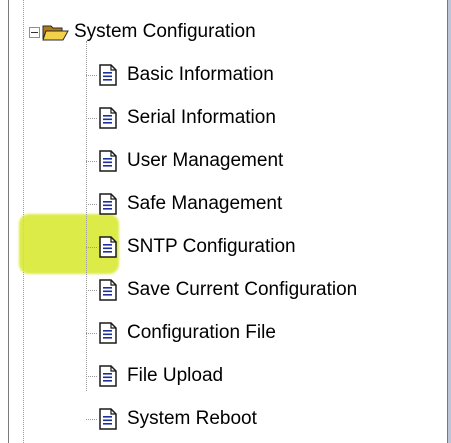 Image resolution: width=451 pixels, height=443 pixels. Describe the element at coordinates (55, 33) in the screenshot. I see `folder-open-icon` at that location.